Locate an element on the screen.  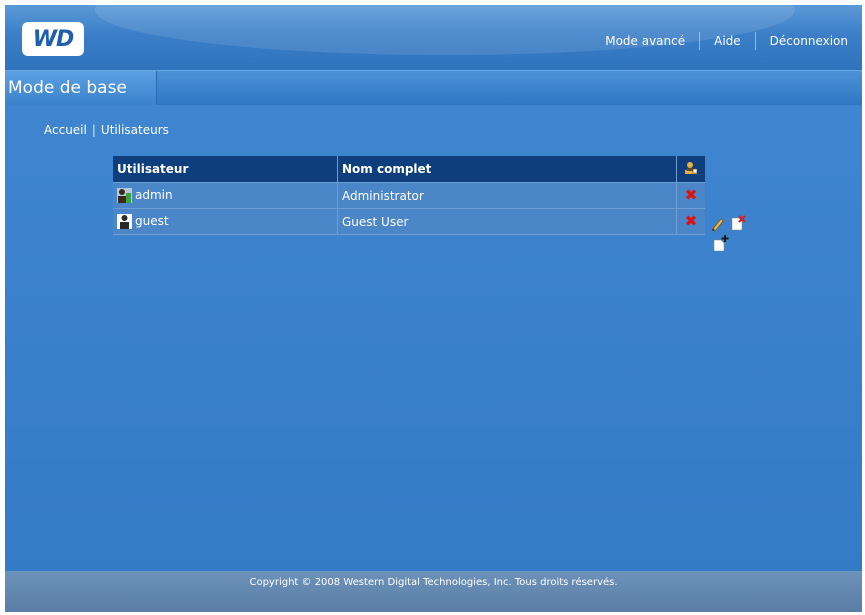
remove-user-icon is located at coordinates (738, 223).